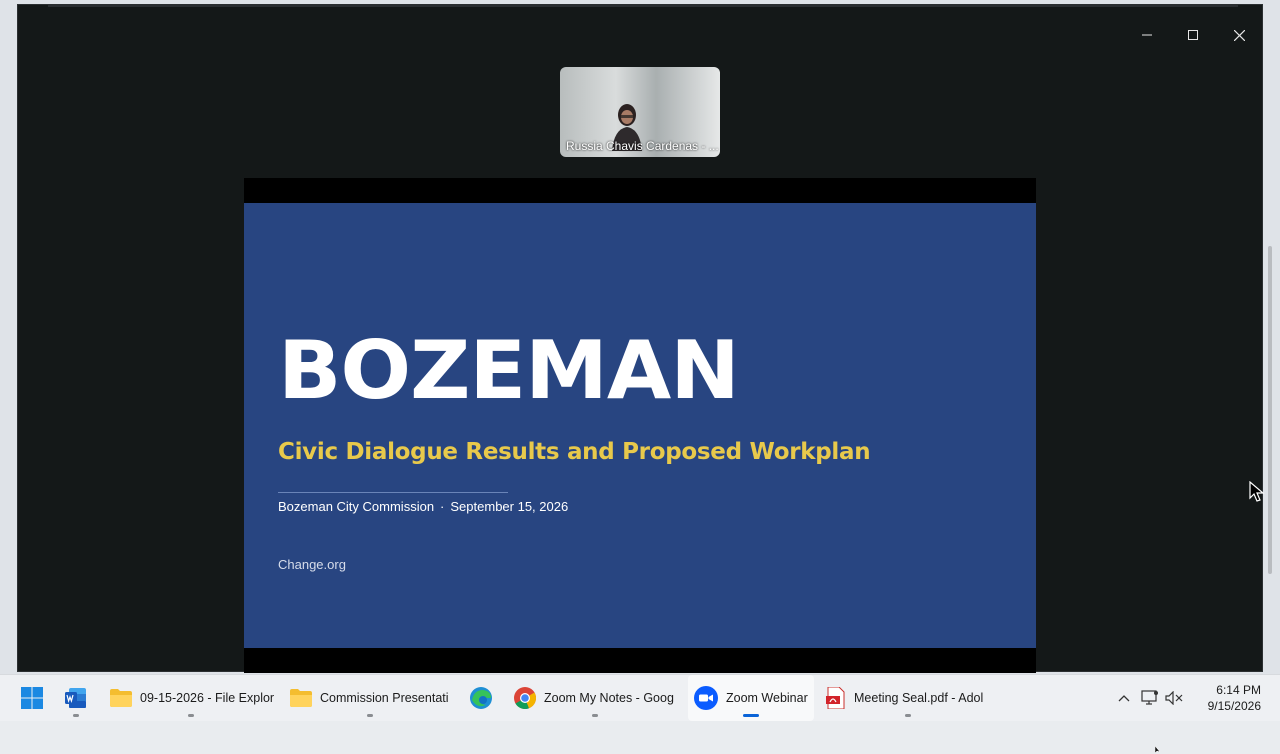 The image size is (1280, 754). Describe the element at coordinates (525, 698) in the screenshot. I see `chrome-icon` at that location.